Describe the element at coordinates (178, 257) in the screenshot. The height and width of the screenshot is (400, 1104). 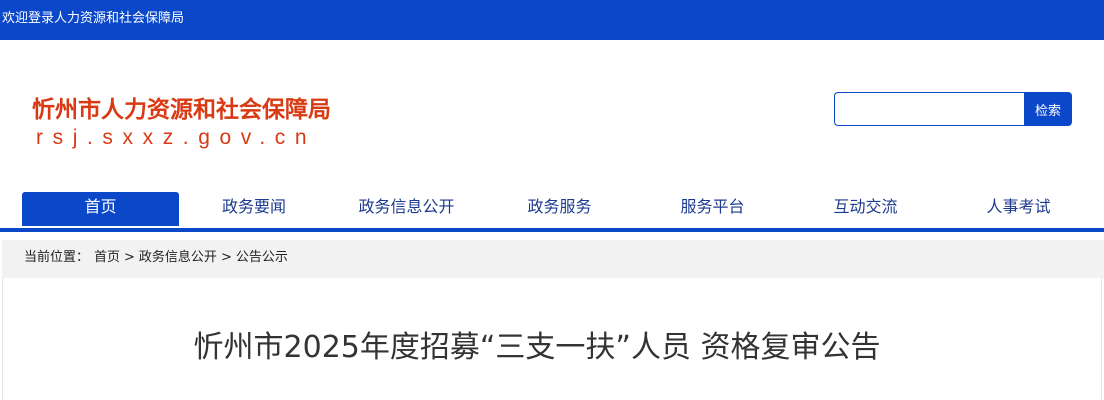
I see `breadcrumb-item-gov-info: 政务信息公开` at that location.